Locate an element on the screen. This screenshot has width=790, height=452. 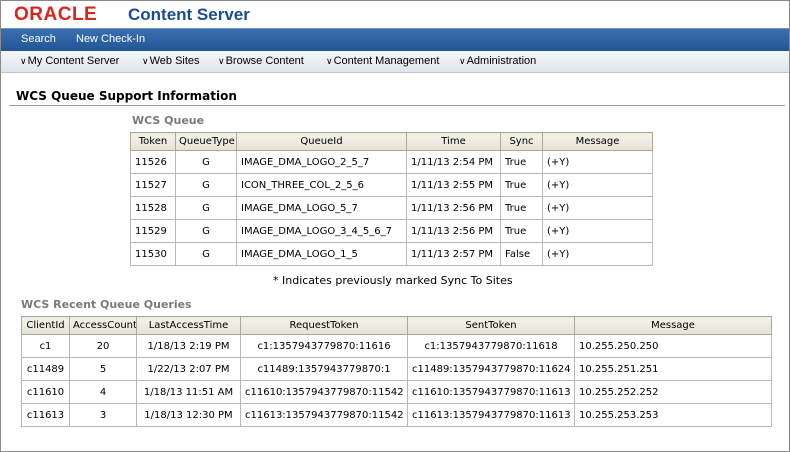
column-header: RequestToken is located at coordinates (324, 325).